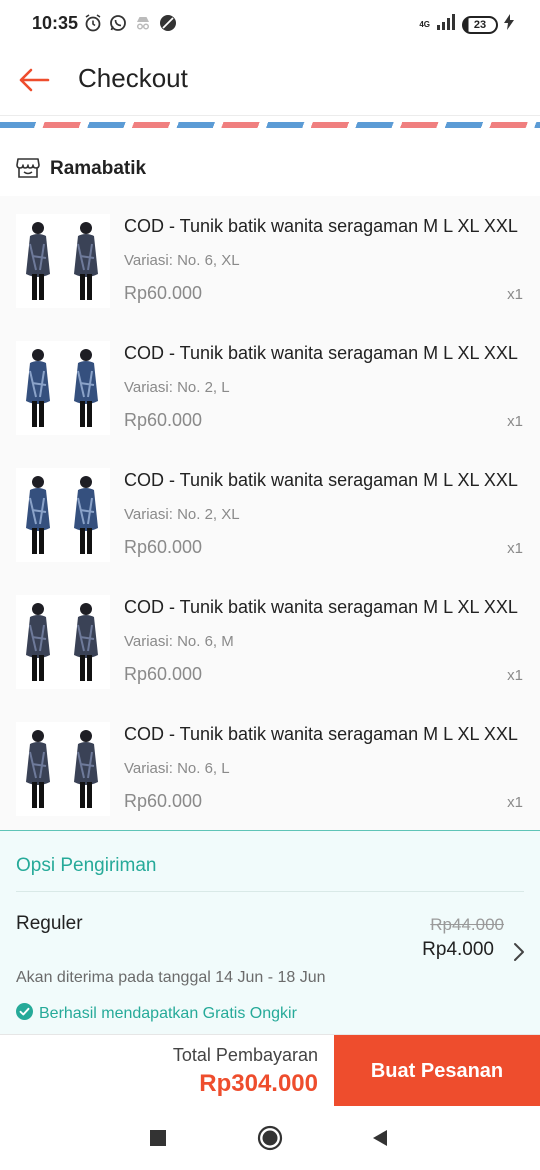  Describe the element at coordinates (182, 260) in the screenshot. I see `item-variant: Variasi: No. 6, XL` at that location.